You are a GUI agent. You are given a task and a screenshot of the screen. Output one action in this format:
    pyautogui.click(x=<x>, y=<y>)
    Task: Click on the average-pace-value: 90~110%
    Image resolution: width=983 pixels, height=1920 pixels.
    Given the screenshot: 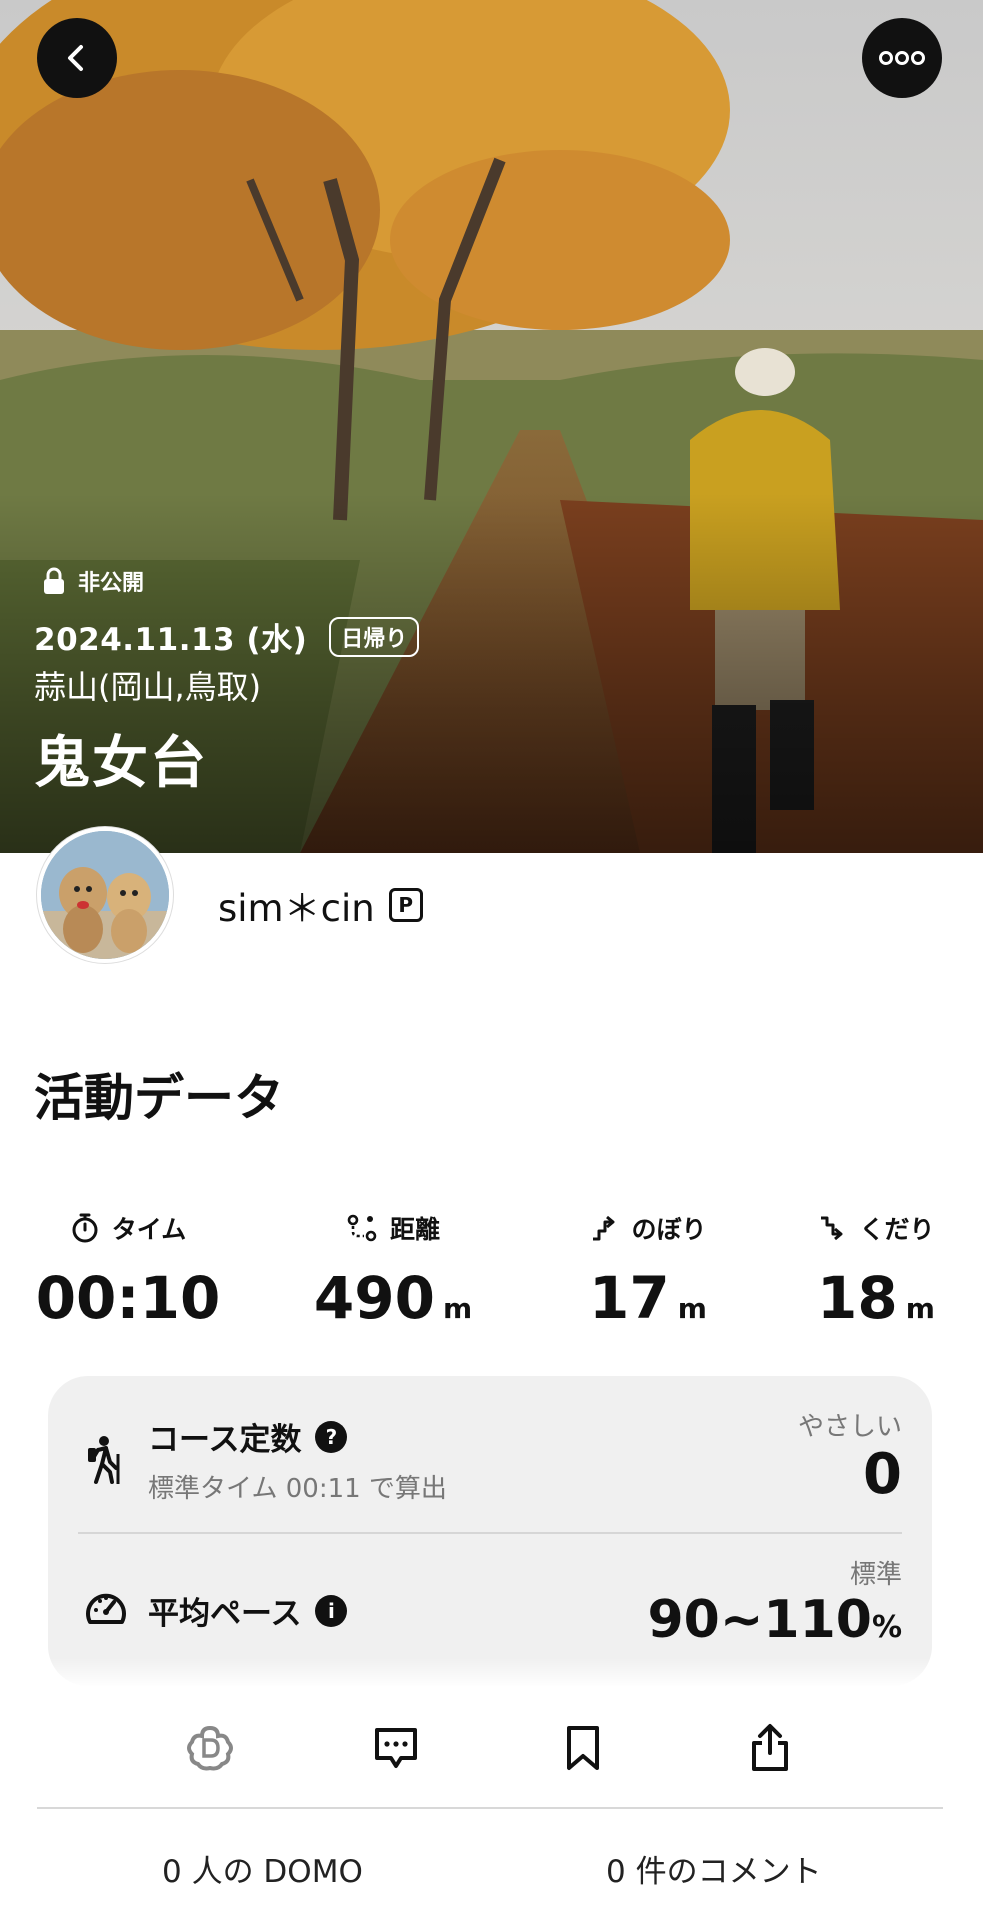 What is the action you would take?
    pyautogui.click(x=774, y=1620)
    